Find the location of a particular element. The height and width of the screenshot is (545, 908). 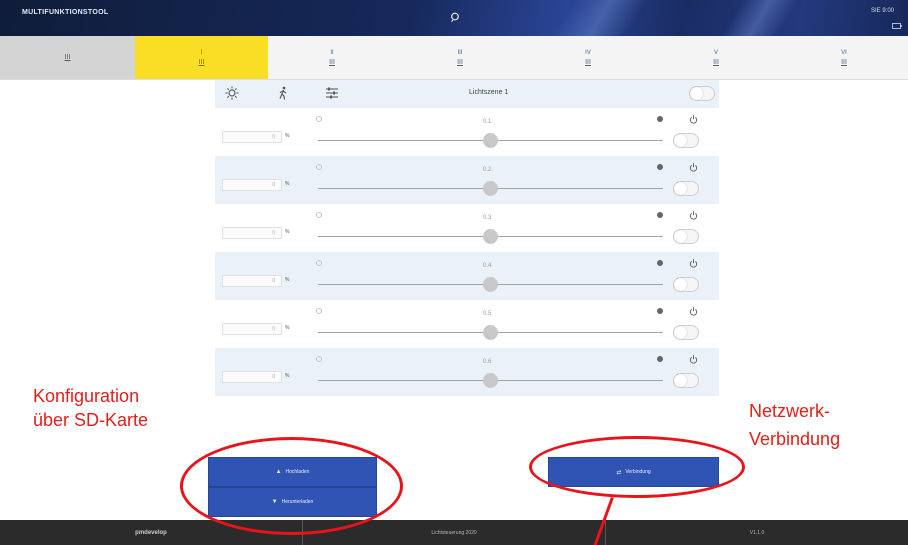

tab-number: VI is located at coordinates (844, 52).